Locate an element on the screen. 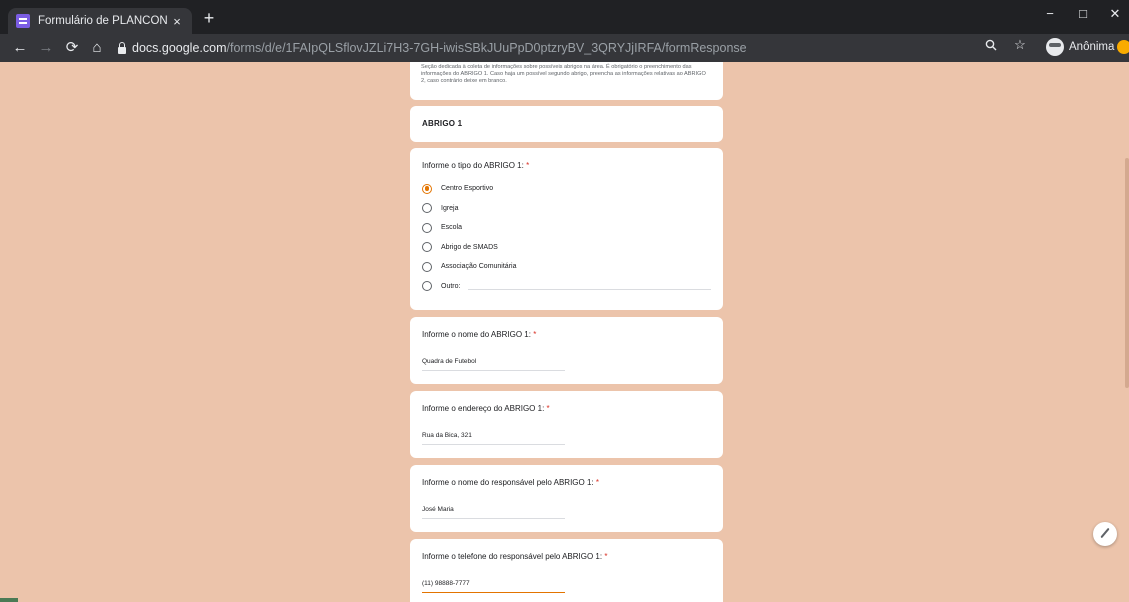  browser-tab: Formulário de PLANCON × is located at coordinates (100, 21).